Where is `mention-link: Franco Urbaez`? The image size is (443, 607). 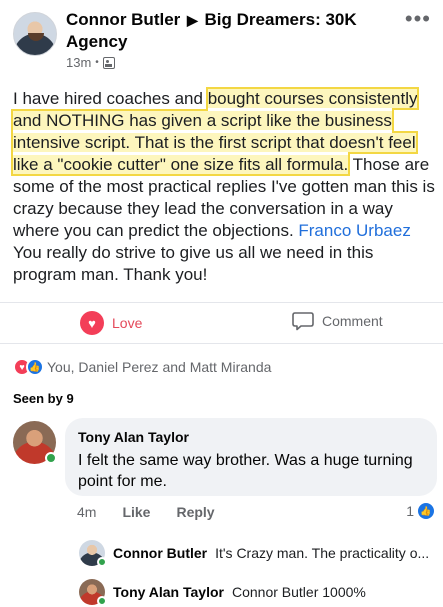
mention-link: Franco Urbaez is located at coordinates (354, 230).